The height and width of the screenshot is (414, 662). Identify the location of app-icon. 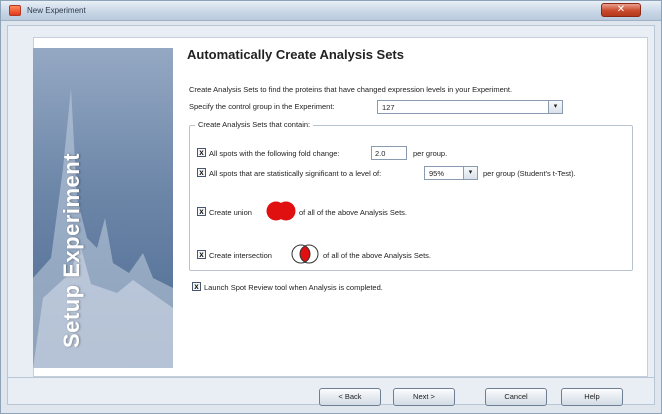
(15, 10).